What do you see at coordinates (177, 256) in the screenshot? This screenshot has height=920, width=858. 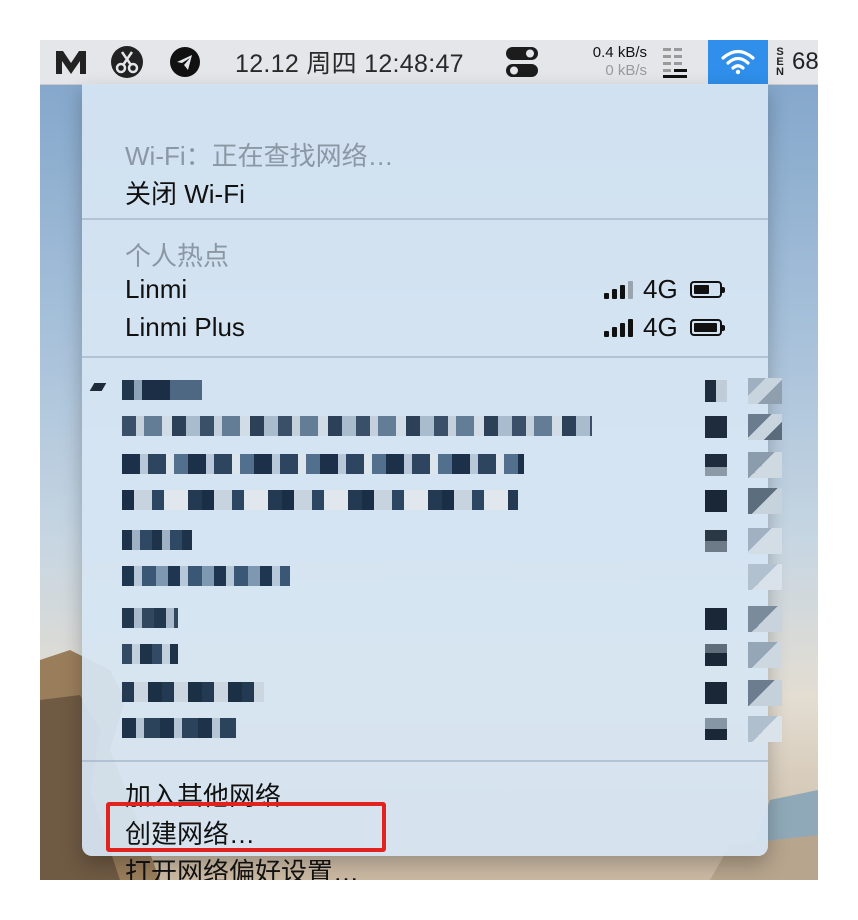 I see `hotspot-header: 个人热点` at bounding box center [177, 256].